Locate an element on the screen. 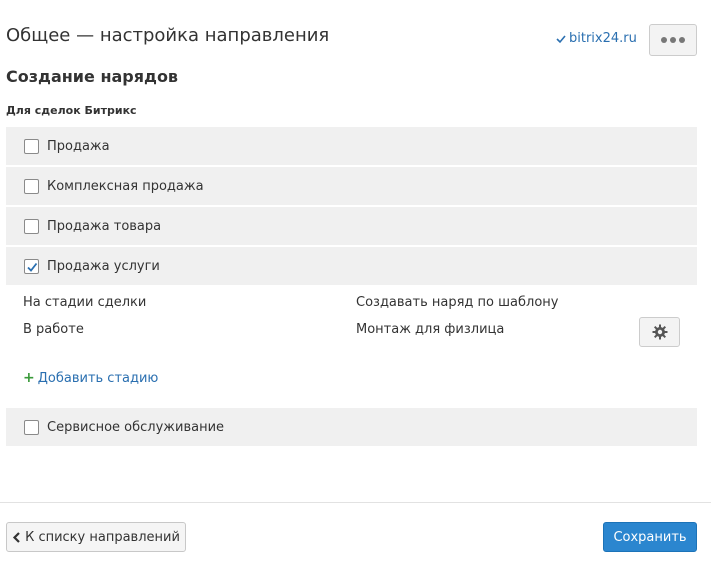  add-stage-label: Добавить стадию is located at coordinates (98, 378).